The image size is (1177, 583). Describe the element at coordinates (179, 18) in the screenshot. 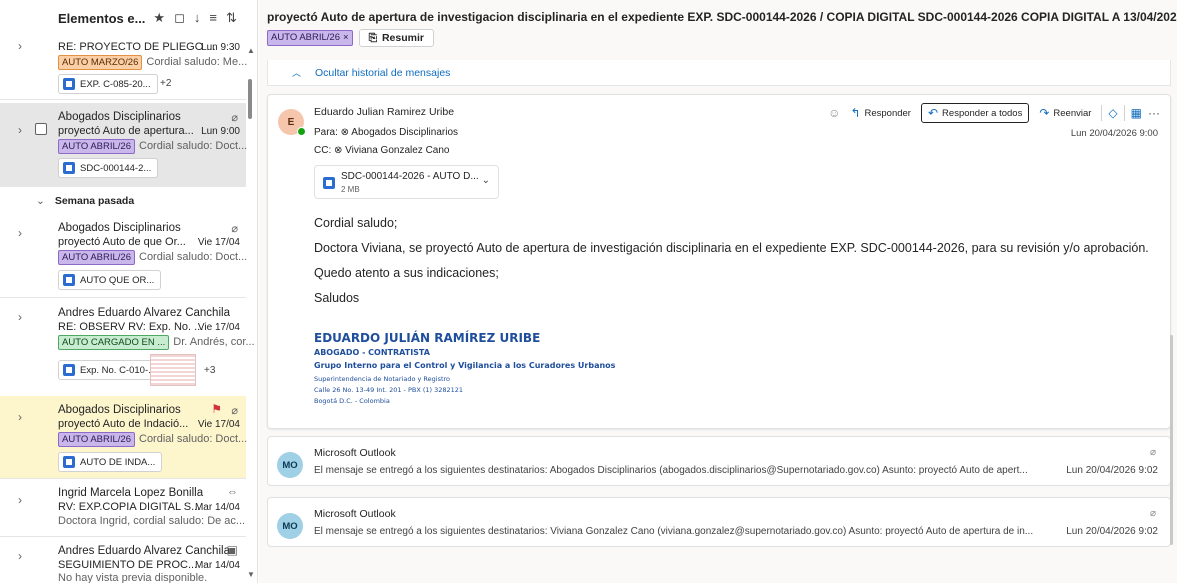

I see `select-icon: ◻` at that location.